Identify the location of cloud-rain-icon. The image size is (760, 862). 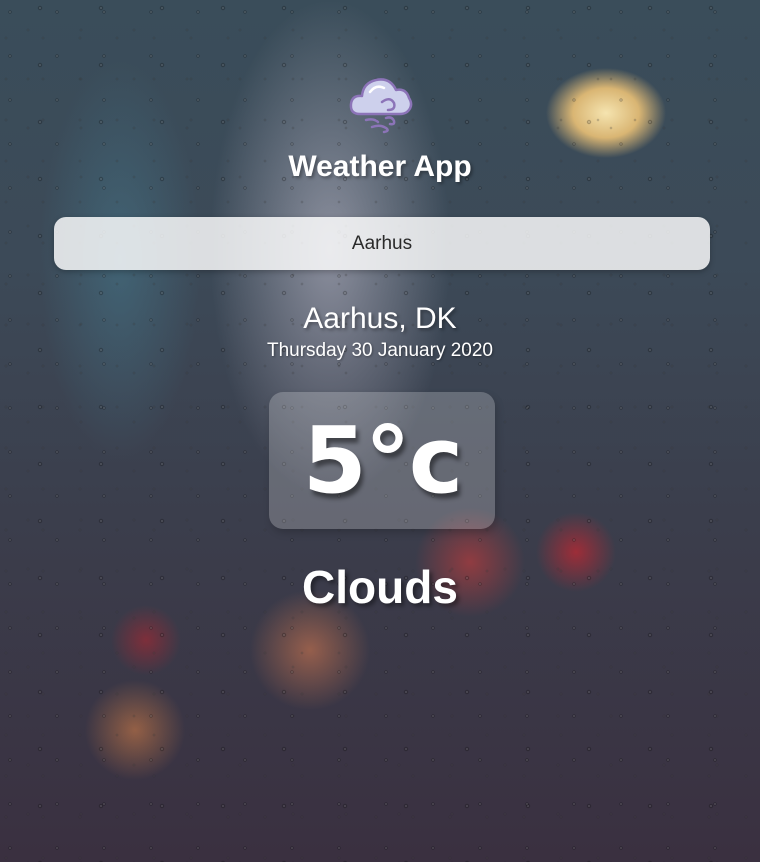
(381, 106).